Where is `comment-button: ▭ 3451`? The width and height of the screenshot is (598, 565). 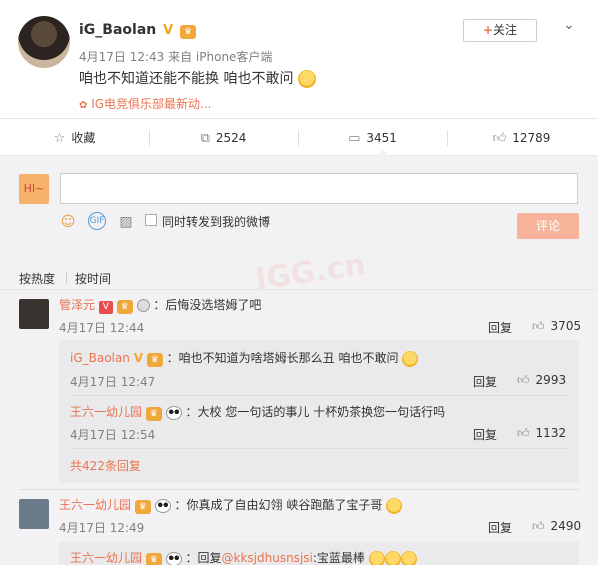
comment-button: ▭ 3451 is located at coordinates (372, 138).